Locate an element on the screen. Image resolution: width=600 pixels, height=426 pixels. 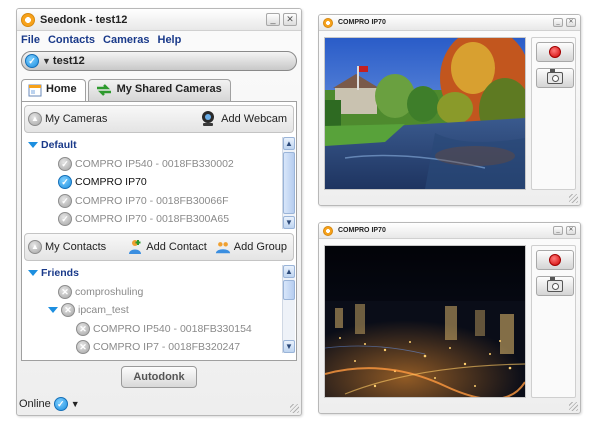
menu-cameras: Cameras is located at coordinates (126, 40).